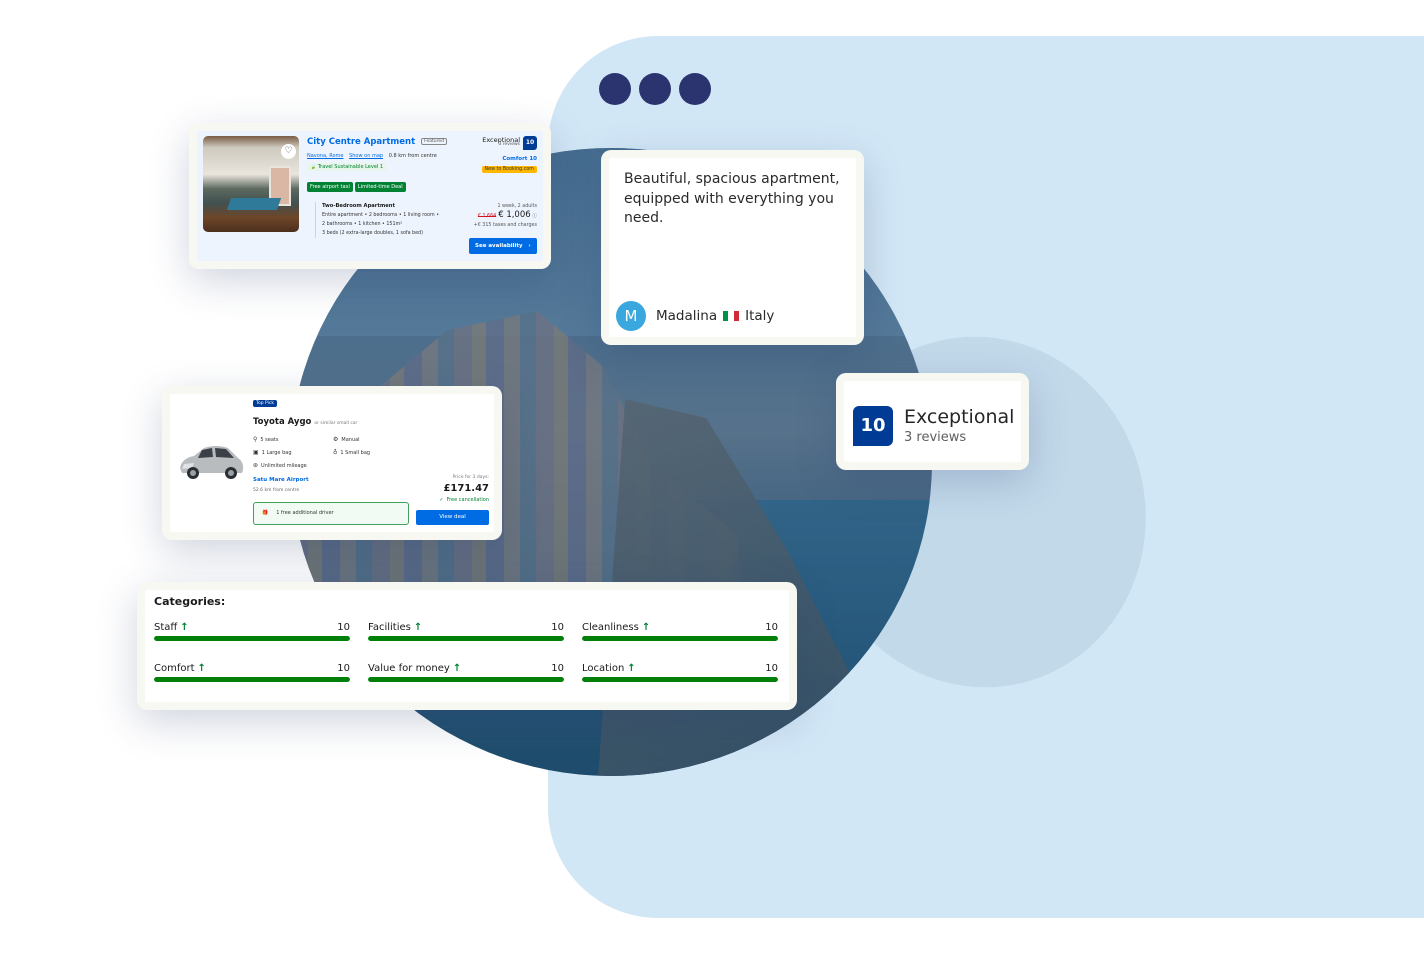 The image size is (1424, 954). Describe the element at coordinates (380, 187) in the screenshot. I see `tag-limited-time-deal: Limited-time Deal` at that location.